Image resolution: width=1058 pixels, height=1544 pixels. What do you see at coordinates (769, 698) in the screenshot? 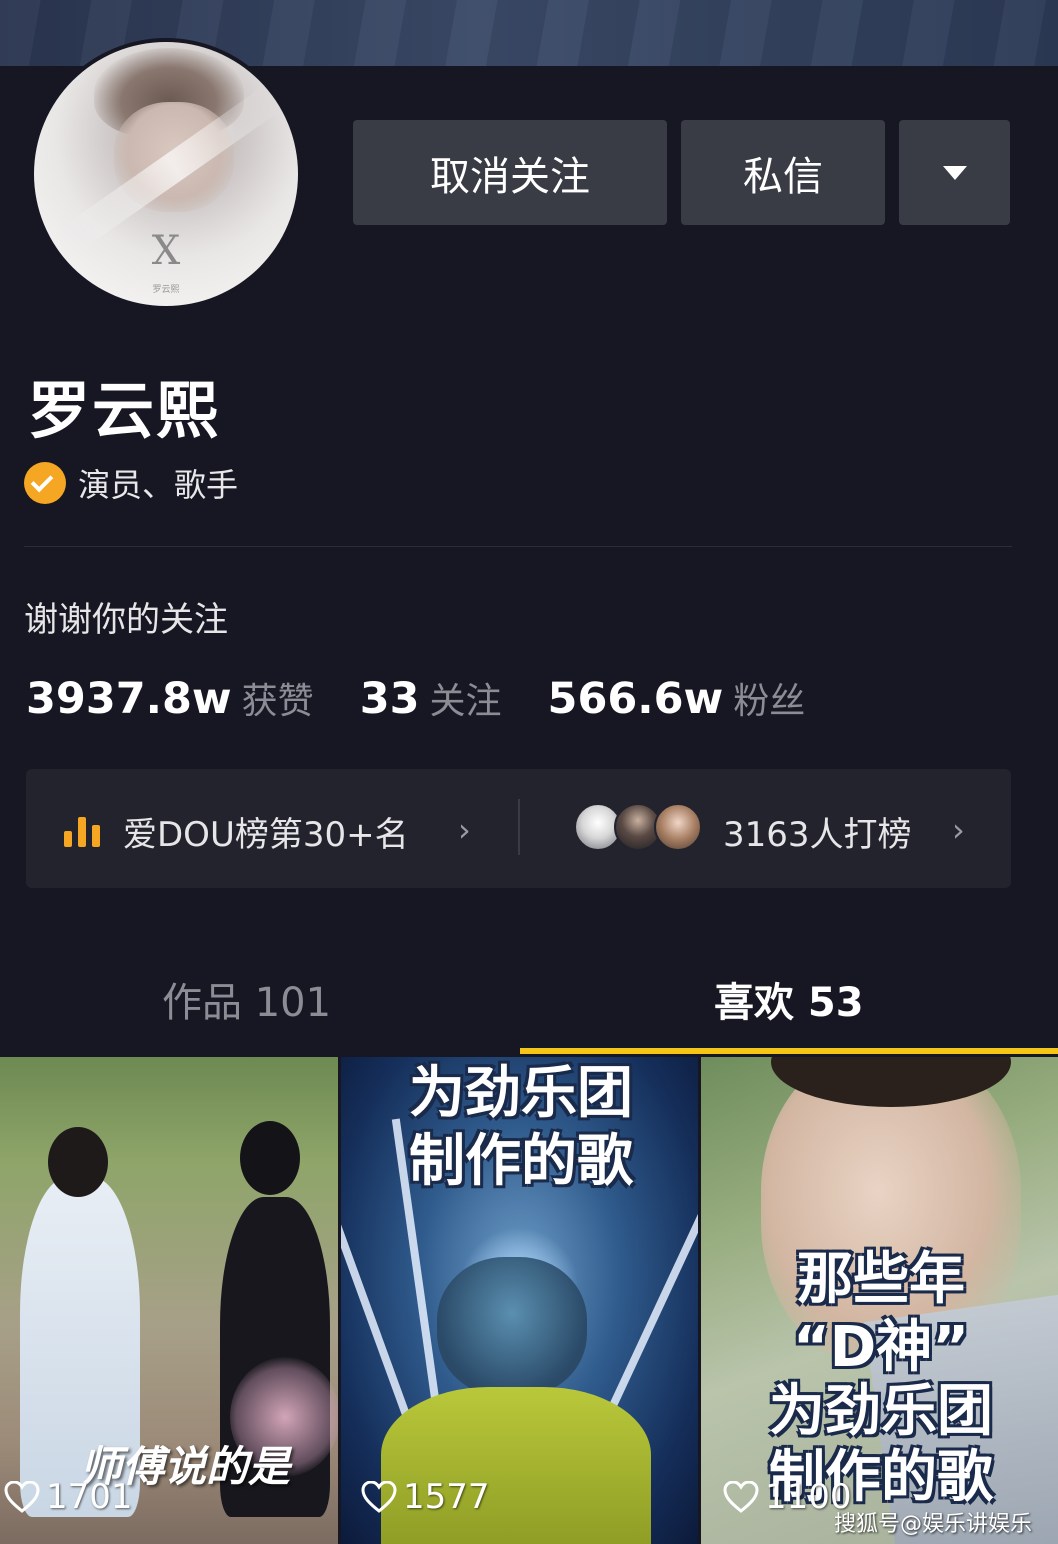
I see `followers-label: 粉丝` at bounding box center [769, 698].